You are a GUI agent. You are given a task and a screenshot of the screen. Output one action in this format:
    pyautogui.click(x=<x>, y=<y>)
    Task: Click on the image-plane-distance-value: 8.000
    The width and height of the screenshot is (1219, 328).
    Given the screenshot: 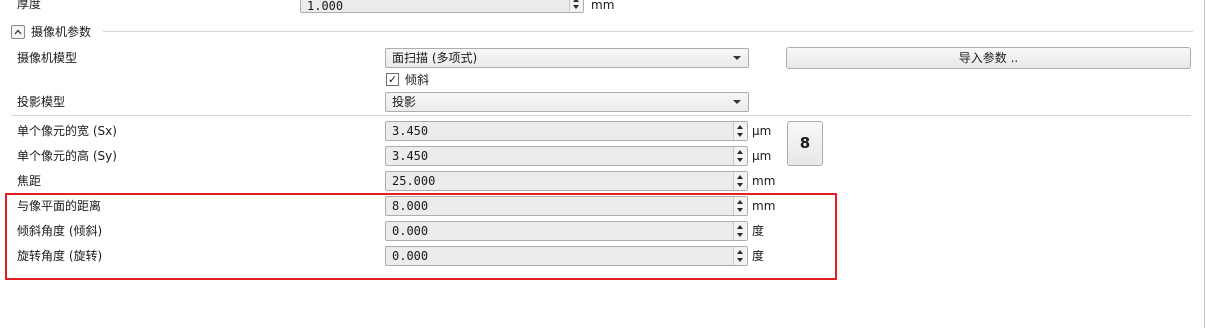 What is the action you would take?
    pyautogui.click(x=410, y=206)
    